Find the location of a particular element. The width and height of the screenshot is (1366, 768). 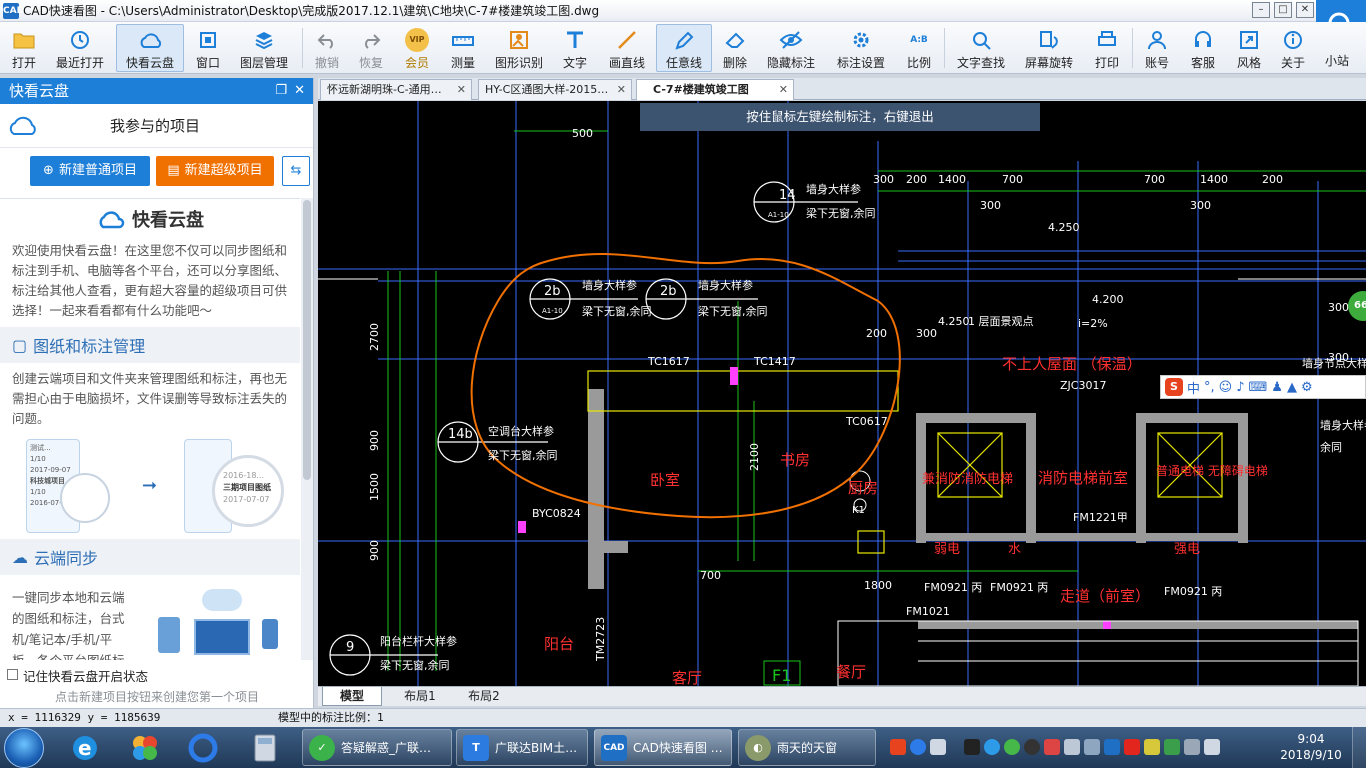

clock-time: 9:04 is located at coordinates (1311, 739).